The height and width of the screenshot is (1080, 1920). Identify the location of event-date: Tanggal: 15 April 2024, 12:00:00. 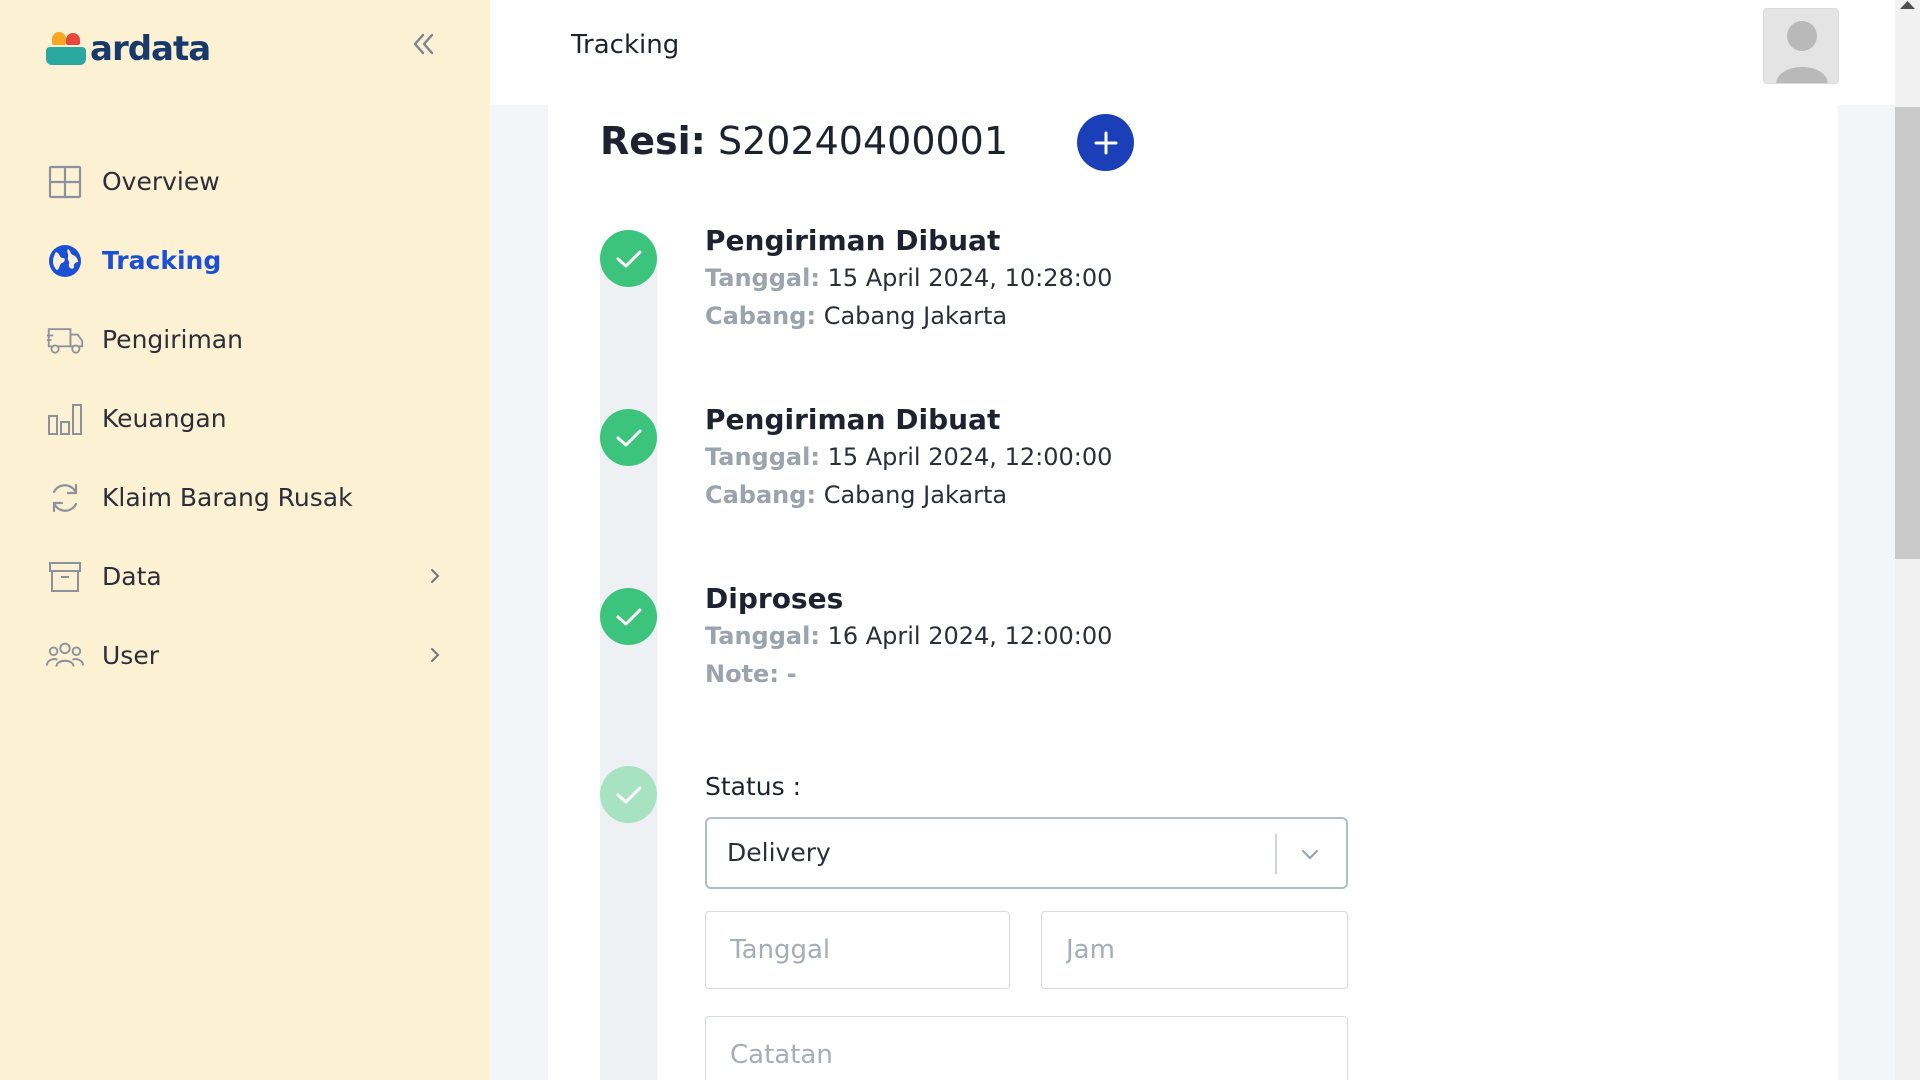
(909, 457).